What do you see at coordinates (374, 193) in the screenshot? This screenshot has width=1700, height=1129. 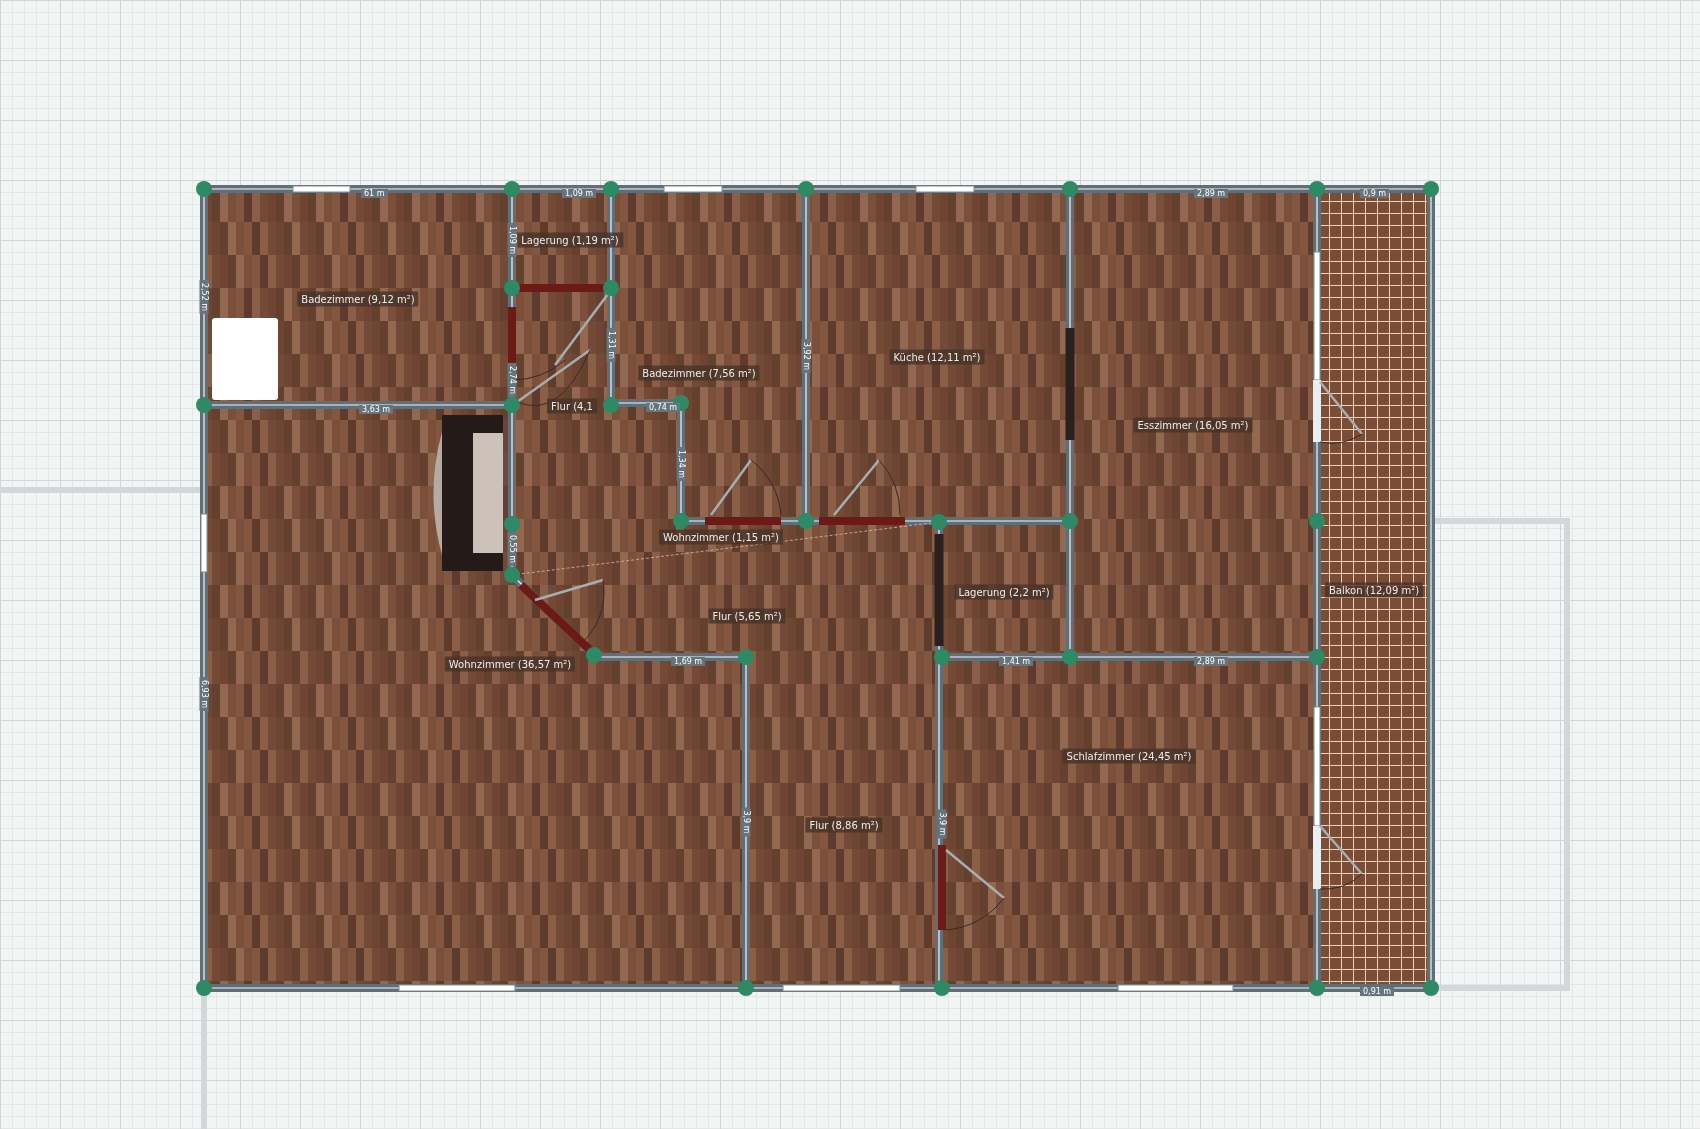 I see `dimension-label: 61 m` at bounding box center [374, 193].